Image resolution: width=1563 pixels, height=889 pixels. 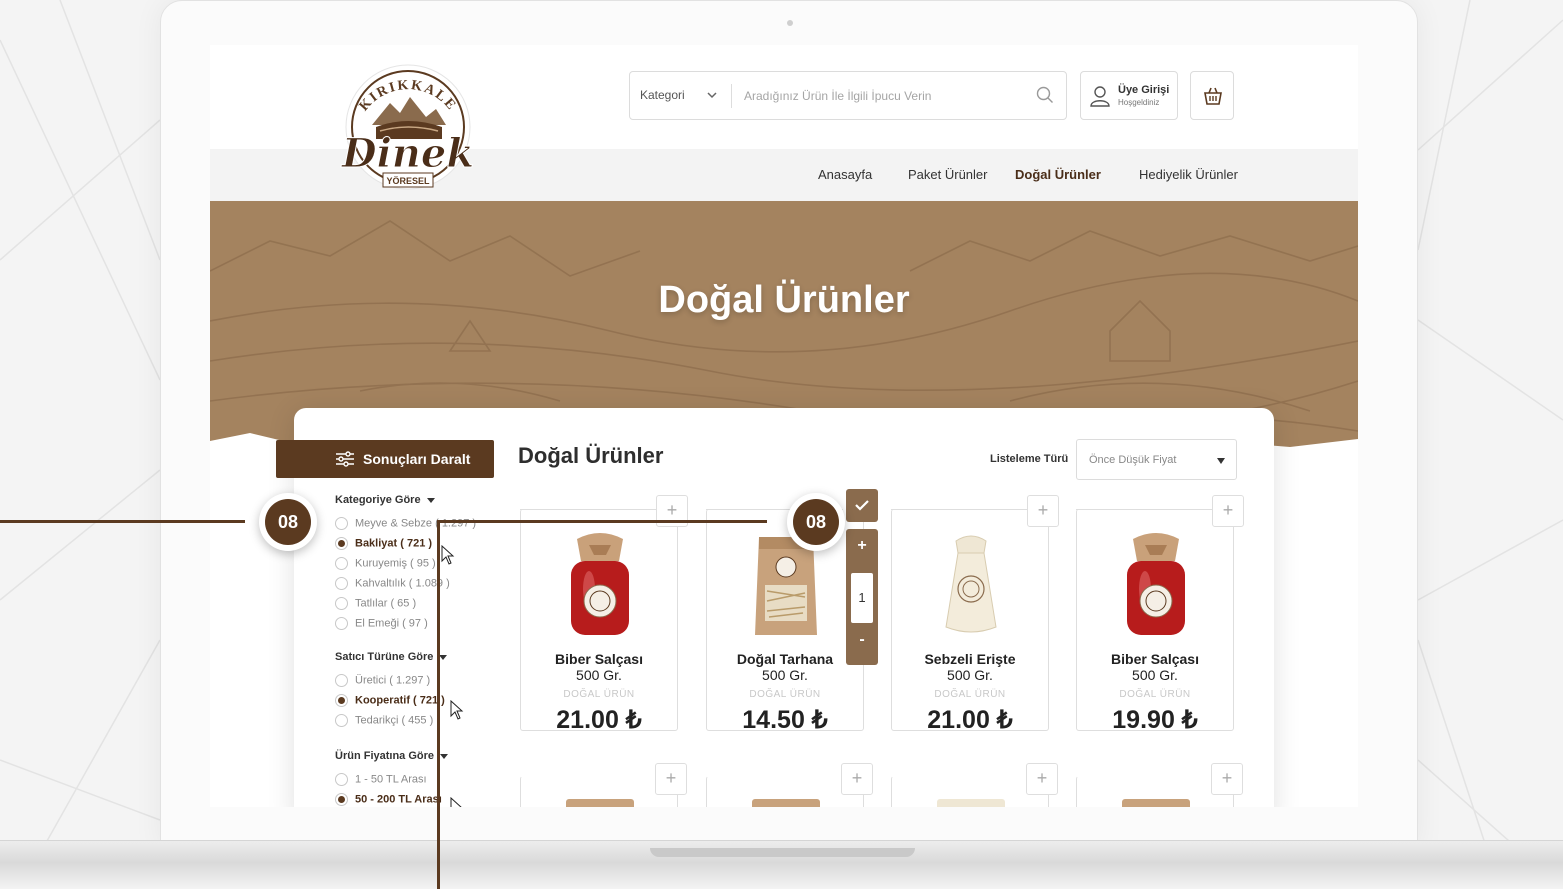 I want to click on filter-sliders-icon, so click(x=345, y=459).